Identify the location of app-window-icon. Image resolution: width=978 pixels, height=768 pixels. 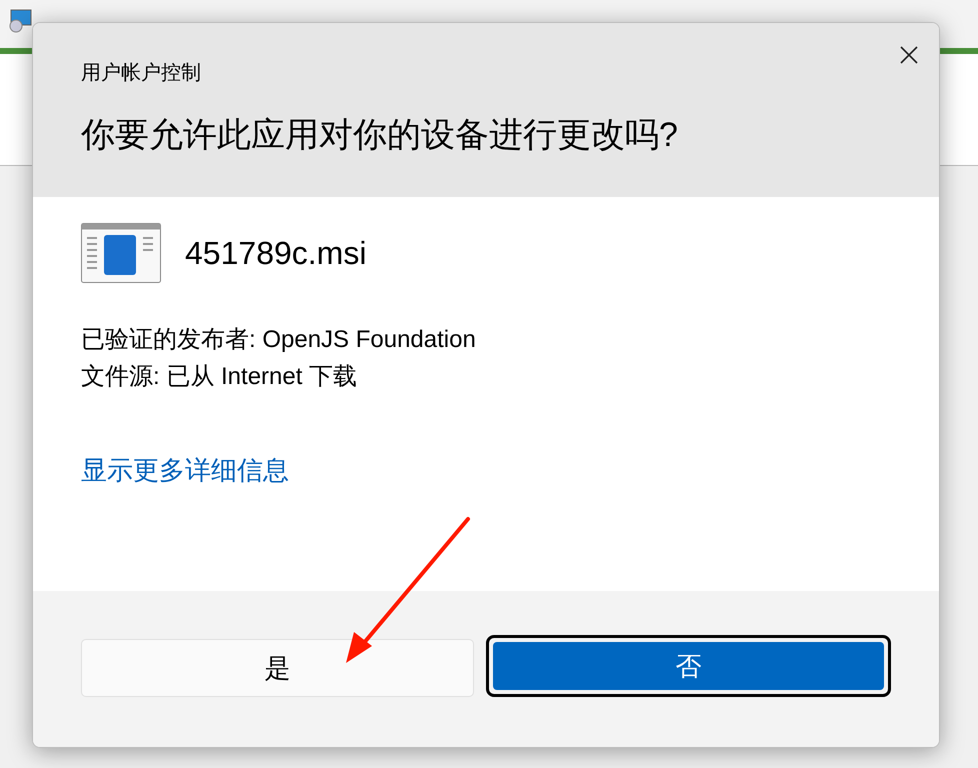
(121, 253).